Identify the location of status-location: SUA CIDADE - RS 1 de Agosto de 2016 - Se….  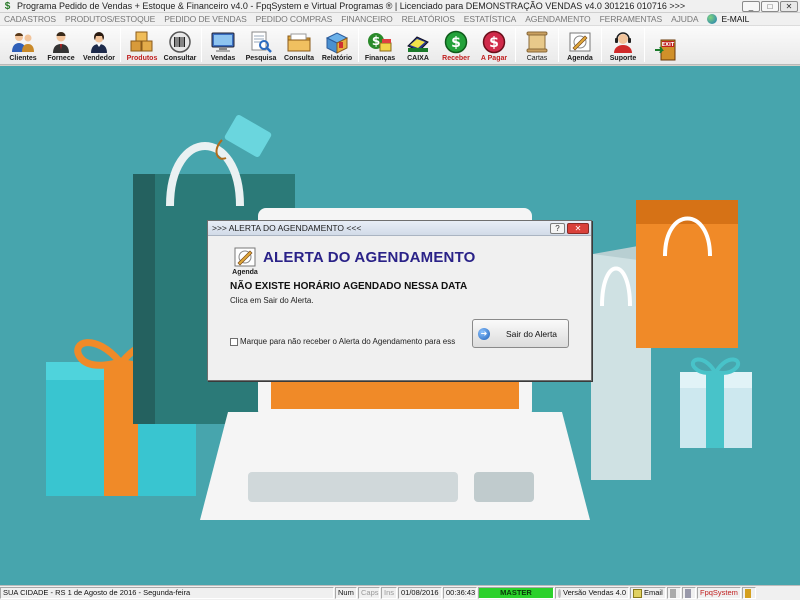
(167, 593).